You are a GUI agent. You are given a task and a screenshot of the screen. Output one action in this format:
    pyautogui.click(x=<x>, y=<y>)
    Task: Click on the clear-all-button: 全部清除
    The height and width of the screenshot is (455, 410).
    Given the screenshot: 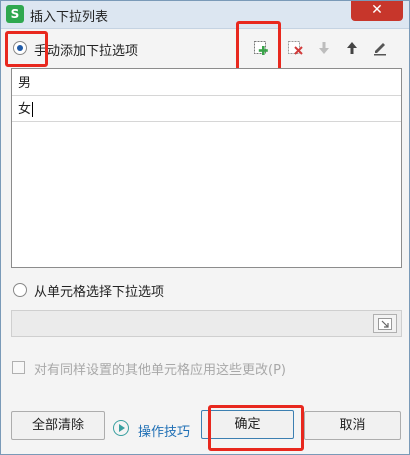 What is the action you would take?
    pyautogui.click(x=58, y=425)
    